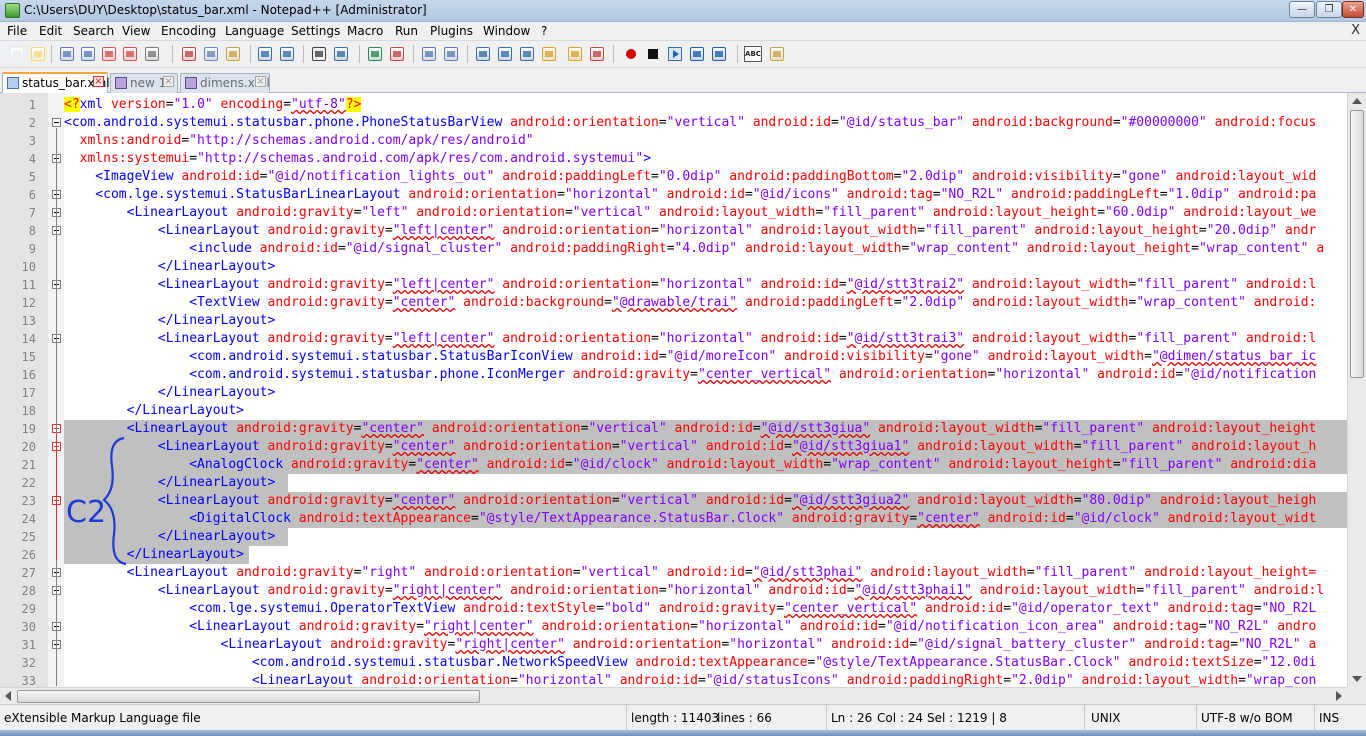 The height and width of the screenshot is (736, 1366). I want to click on macro-play-icon, so click(675, 54).